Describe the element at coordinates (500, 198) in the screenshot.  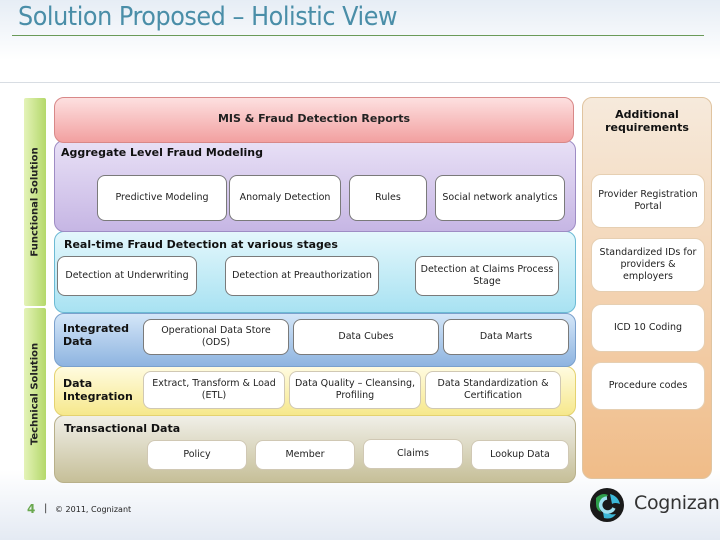
I see `social-network-box: Social network analytics` at that location.